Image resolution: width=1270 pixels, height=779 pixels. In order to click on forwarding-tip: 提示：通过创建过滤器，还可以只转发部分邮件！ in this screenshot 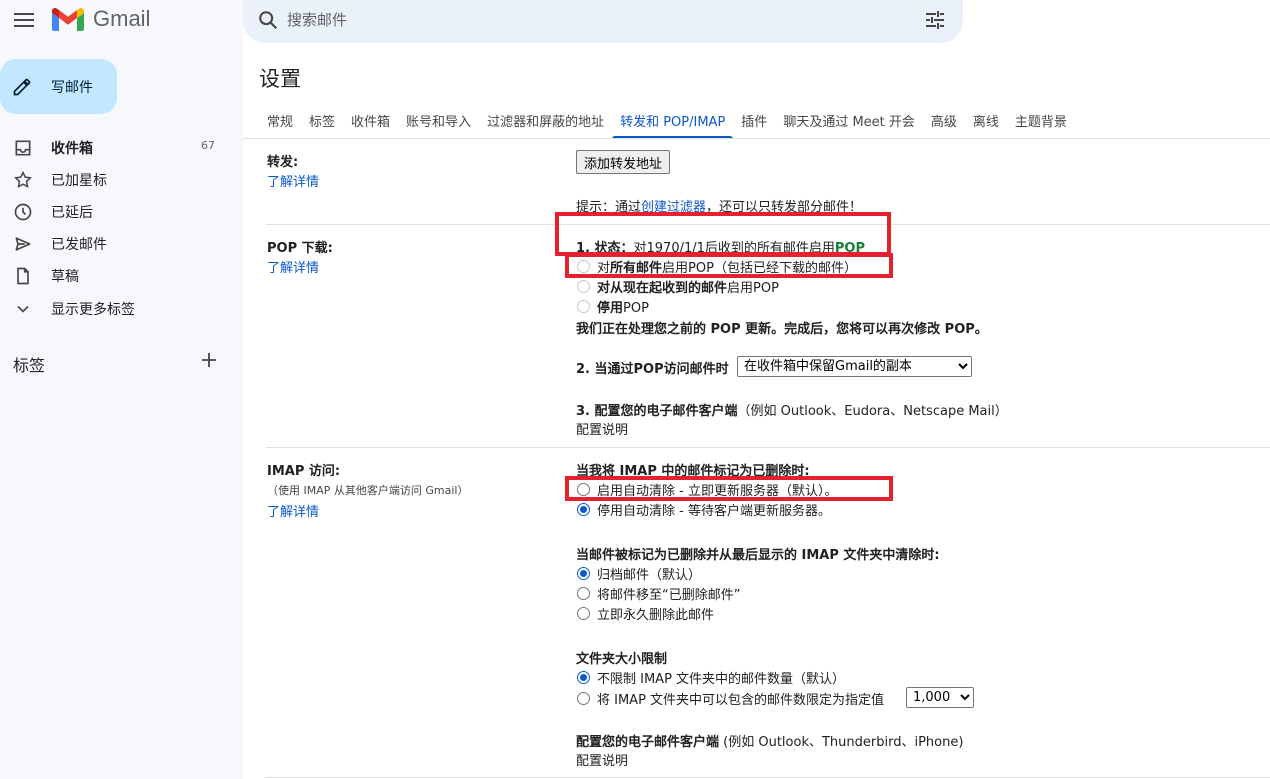, I will do `click(719, 205)`.